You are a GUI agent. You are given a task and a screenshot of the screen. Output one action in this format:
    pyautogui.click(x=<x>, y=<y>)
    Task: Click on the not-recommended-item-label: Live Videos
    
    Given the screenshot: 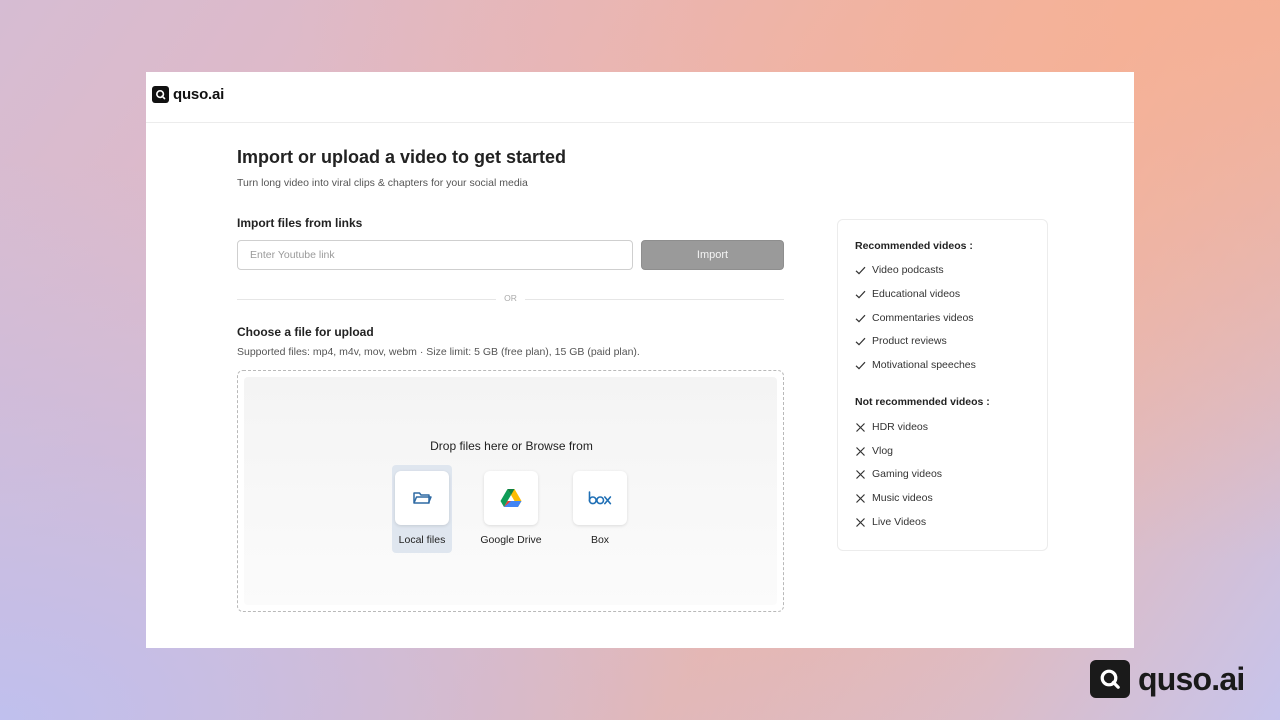 What is the action you would take?
    pyautogui.click(x=899, y=522)
    